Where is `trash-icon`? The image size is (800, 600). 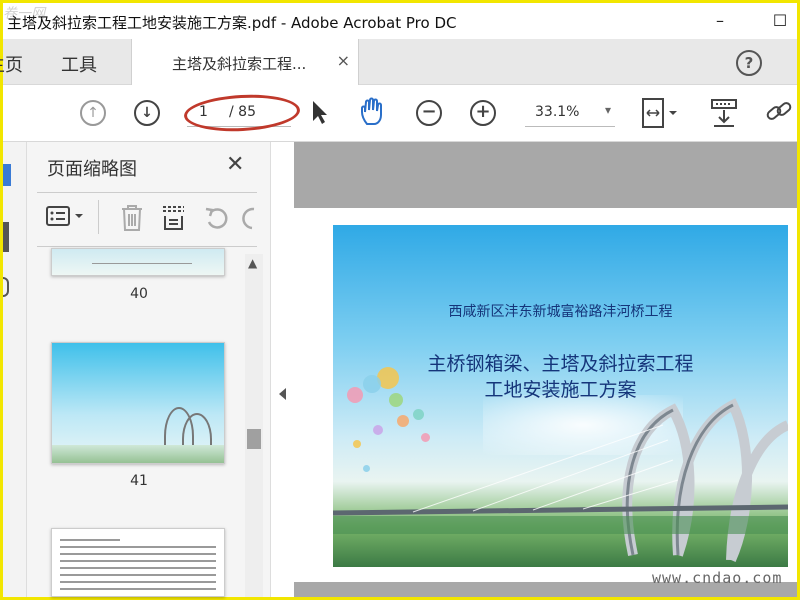
trash-icon is located at coordinates (132, 218).